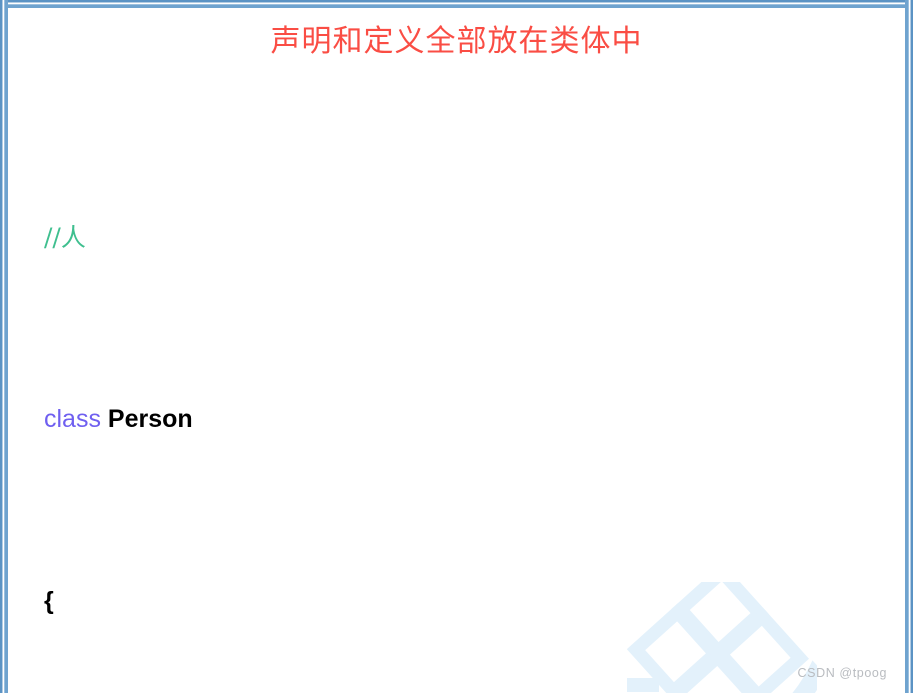 The width and height of the screenshot is (913, 693). I want to click on slide-border-top, so click(456, 4).